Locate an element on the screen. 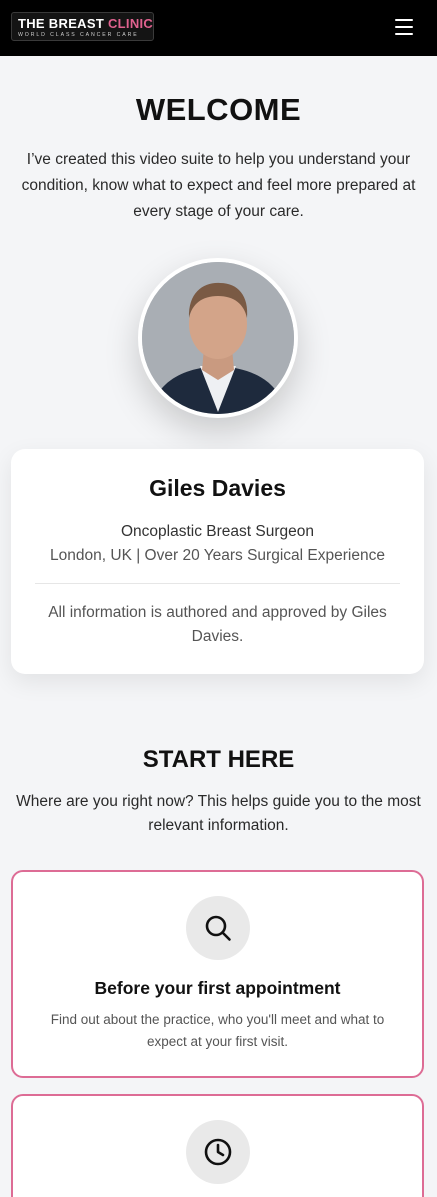  search-icon is located at coordinates (218, 928).